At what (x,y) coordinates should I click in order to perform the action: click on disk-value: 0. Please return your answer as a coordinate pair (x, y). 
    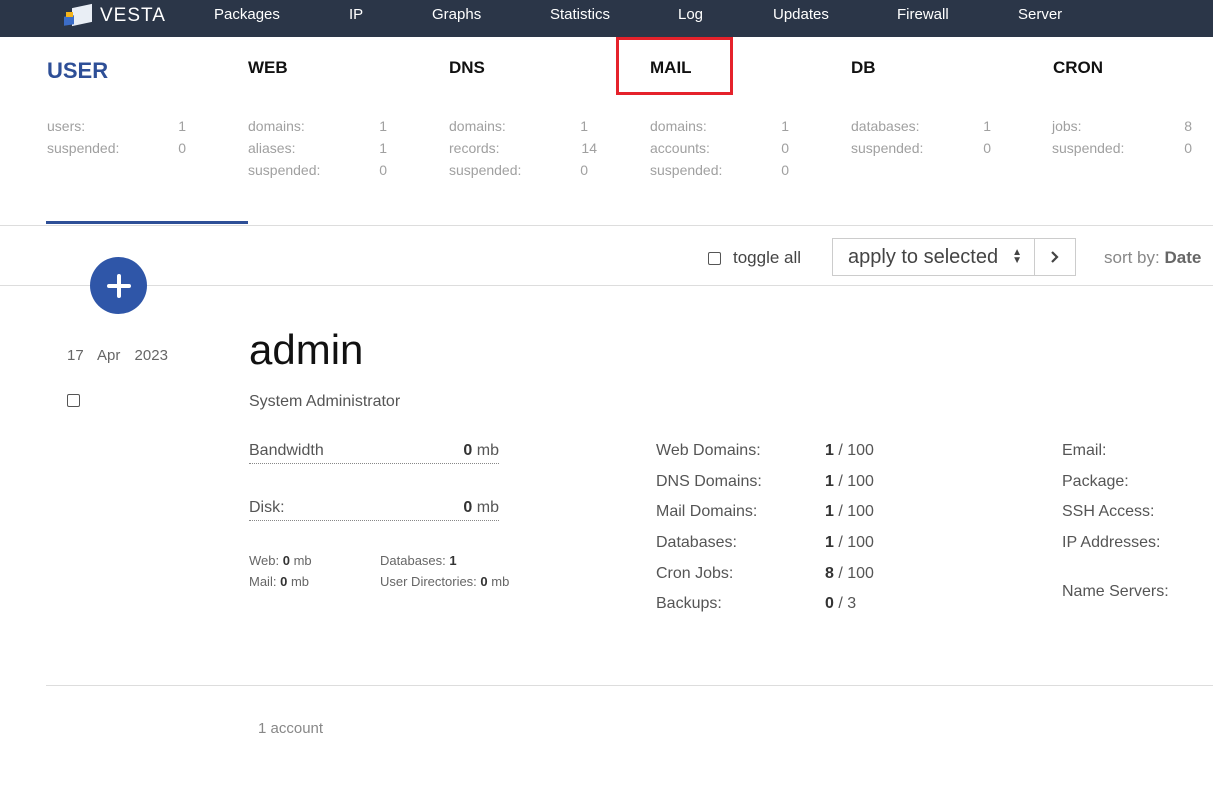
    Looking at the image, I should click on (468, 507).